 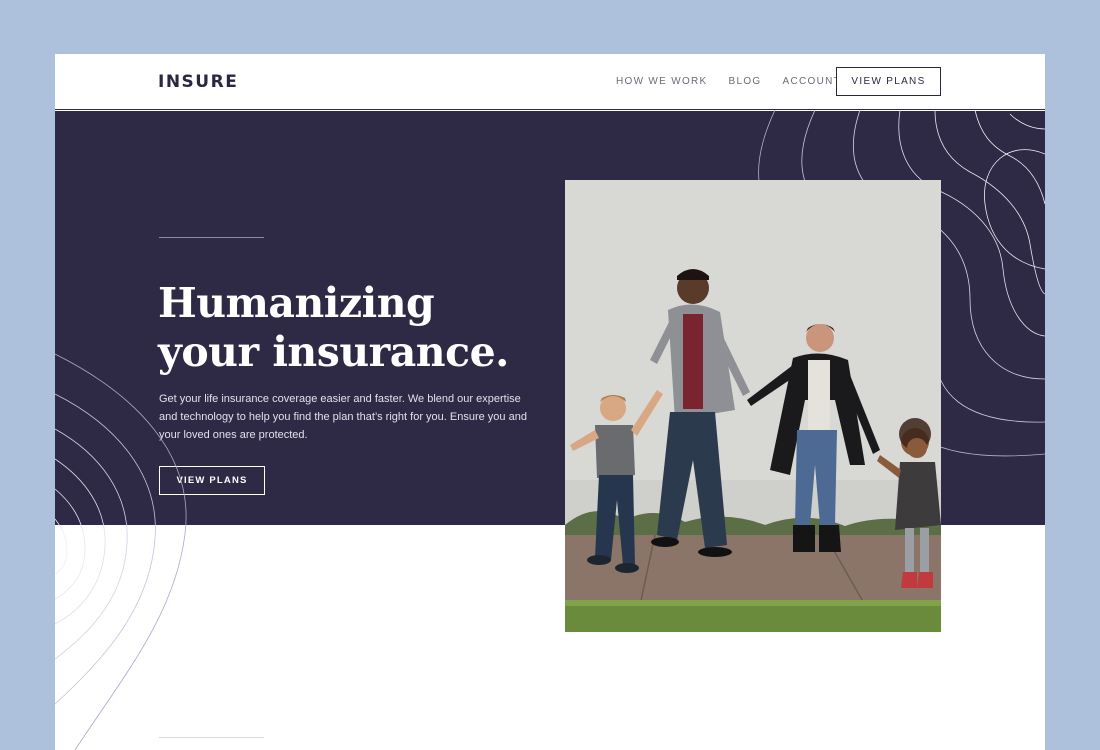 I want to click on hero-headline-line1: Humanizing, so click(x=296, y=303).